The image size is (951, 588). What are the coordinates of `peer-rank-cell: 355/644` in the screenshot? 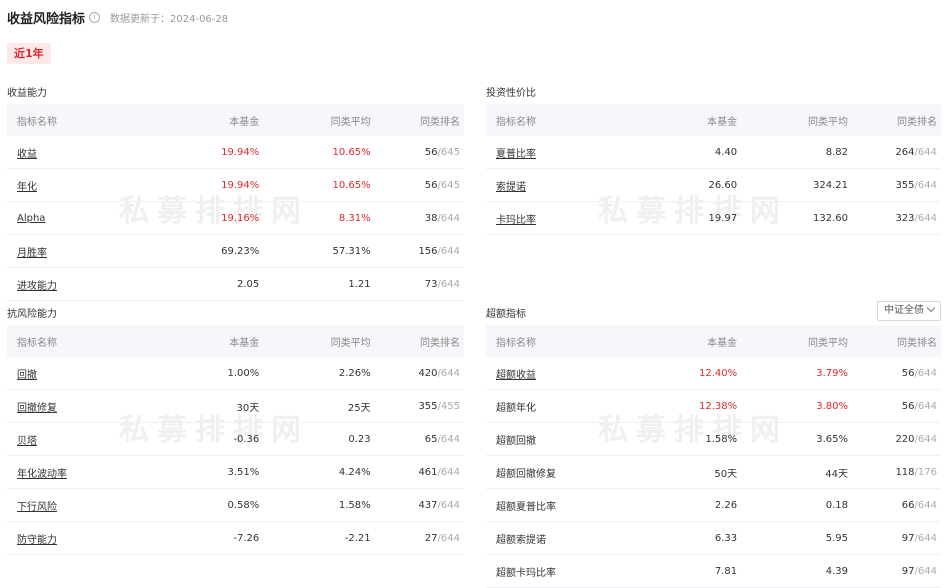 It's located at (895, 185).